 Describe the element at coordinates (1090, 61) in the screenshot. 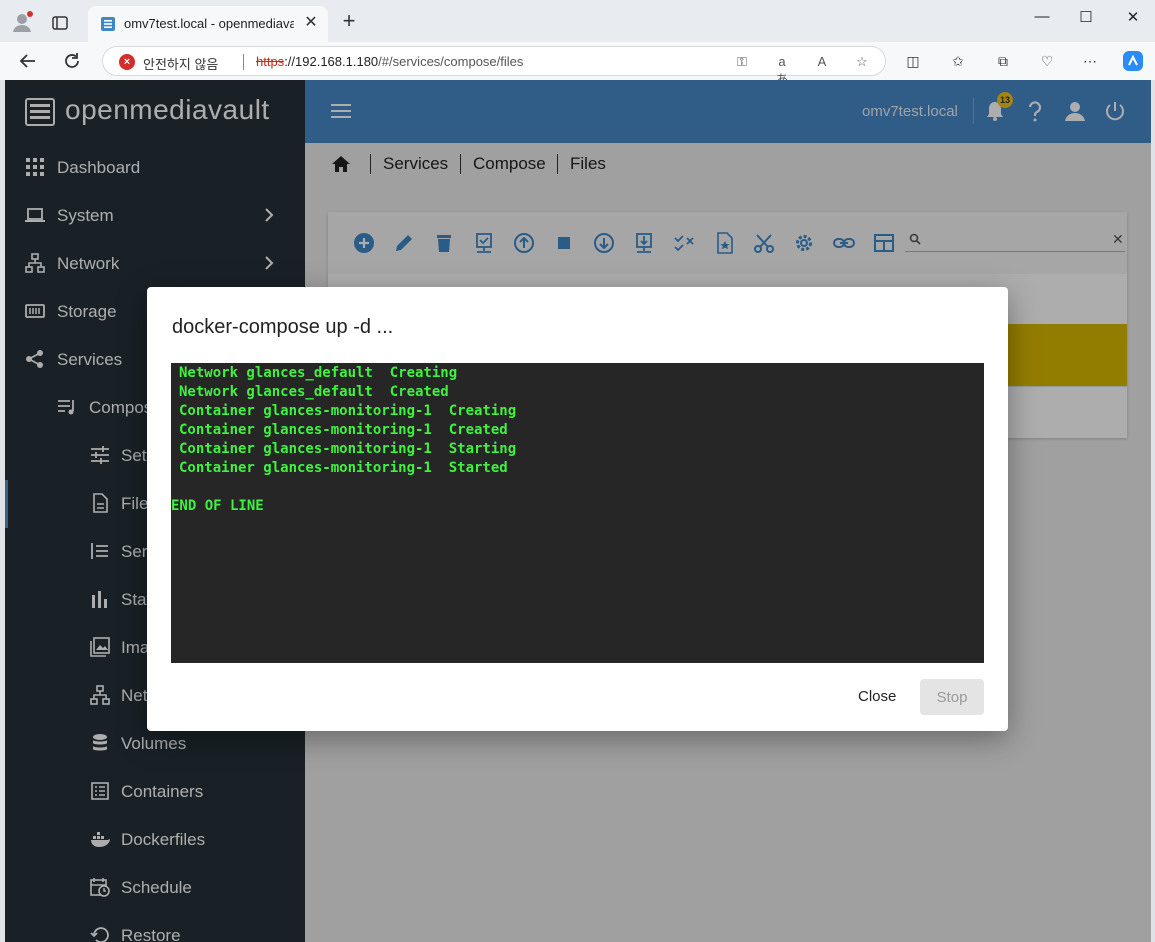

I see `more-options-icon: ⋯` at that location.